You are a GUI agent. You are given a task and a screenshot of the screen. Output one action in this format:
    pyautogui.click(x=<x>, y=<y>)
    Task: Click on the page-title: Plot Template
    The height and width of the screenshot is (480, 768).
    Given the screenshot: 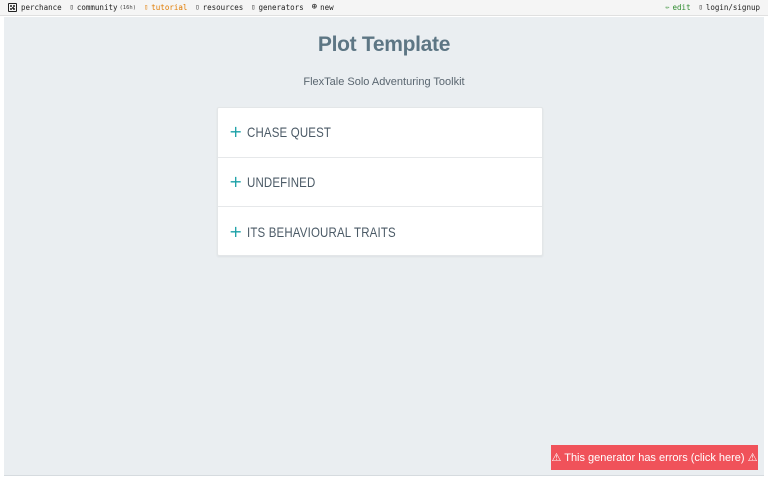 What is the action you would take?
    pyautogui.click(x=384, y=44)
    